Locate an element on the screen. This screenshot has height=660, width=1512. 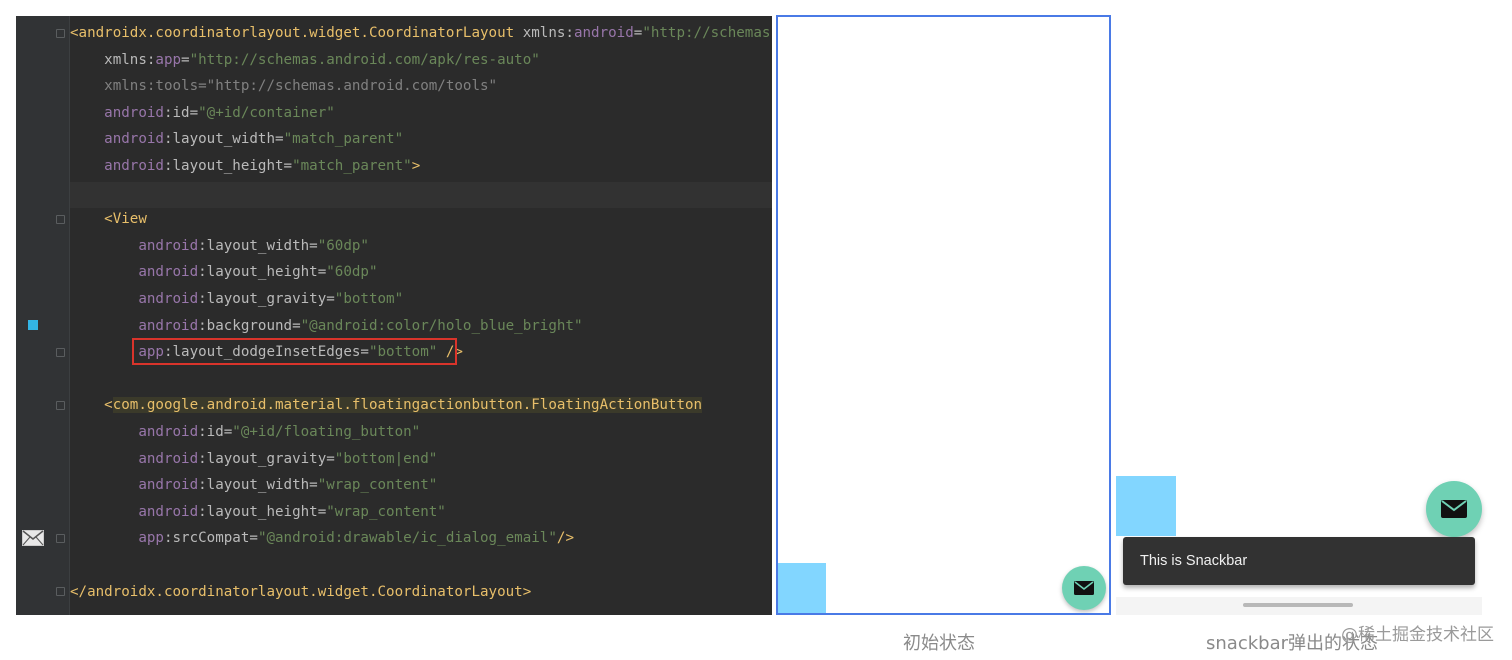
code-line: android:layout_height="60dp" is located at coordinates (224, 272).